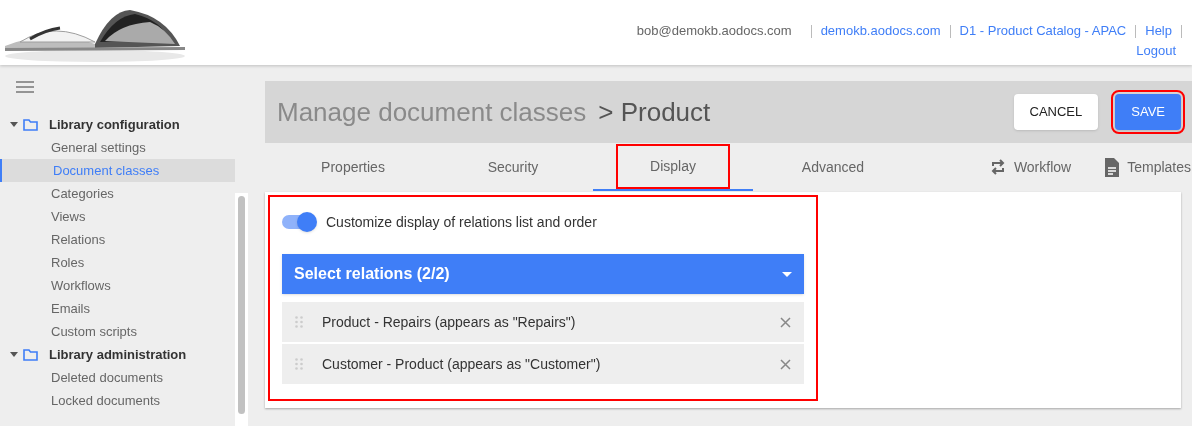 The height and width of the screenshot is (426, 1192). Describe the element at coordinates (461, 222) in the screenshot. I see `toggle-label: Customize display of relations list and order` at that location.